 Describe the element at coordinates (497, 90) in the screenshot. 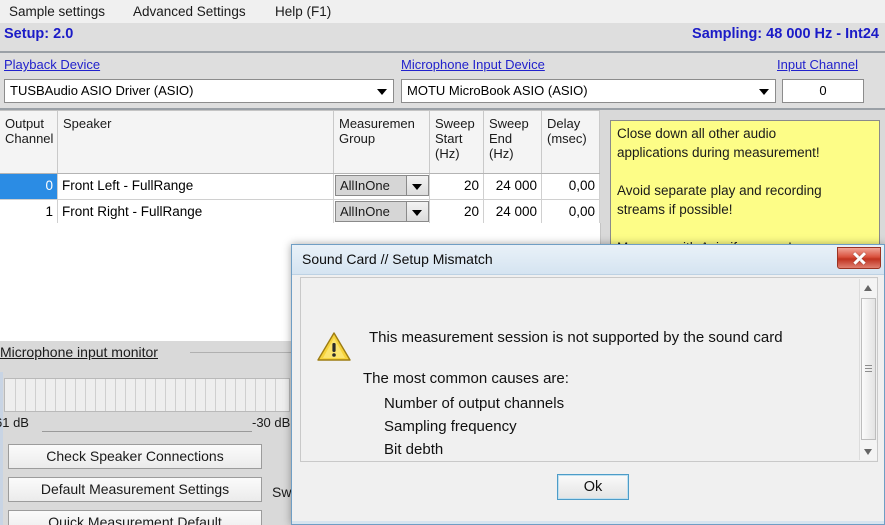

I see `microphone-device-value: MOTU MicroBook ASIO (ASIO)` at that location.